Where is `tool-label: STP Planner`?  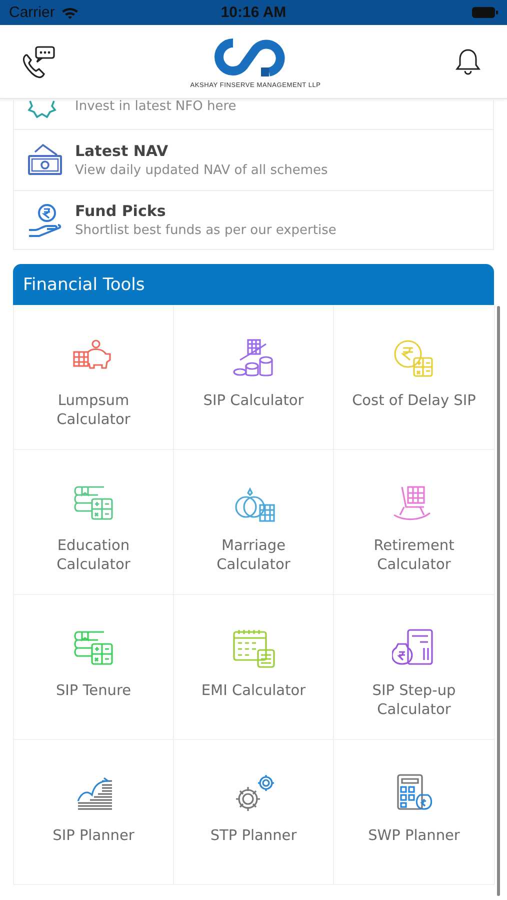
tool-label: STP Planner is located at coordinates (253, 836).